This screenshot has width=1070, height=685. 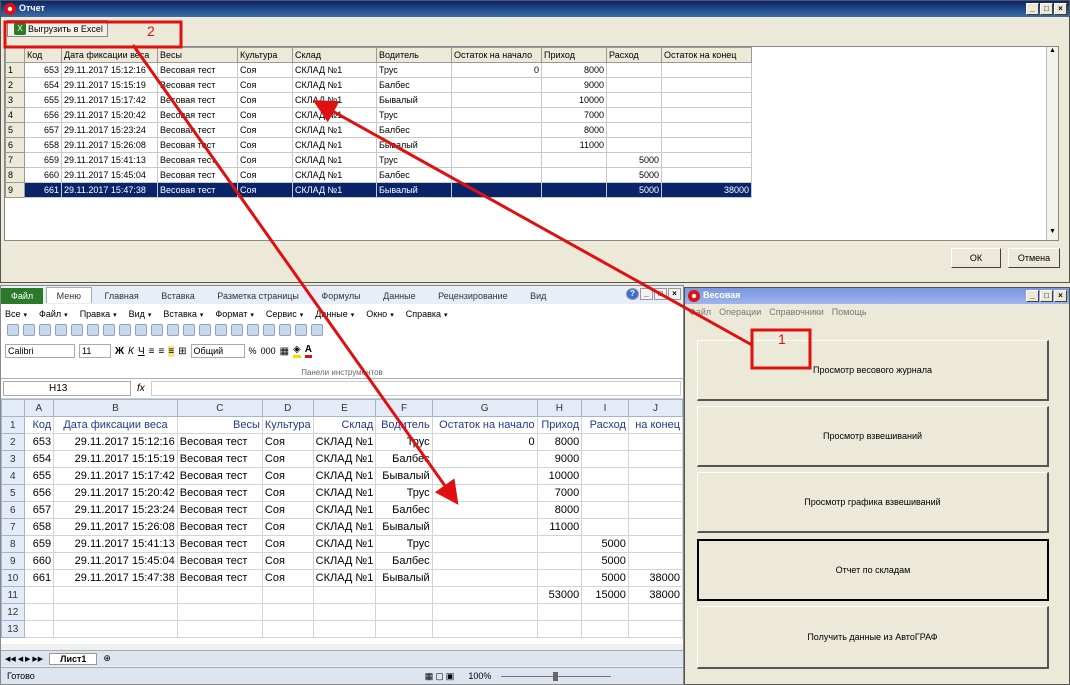 I want to click on column-header: E, so click(x=344, y=408).